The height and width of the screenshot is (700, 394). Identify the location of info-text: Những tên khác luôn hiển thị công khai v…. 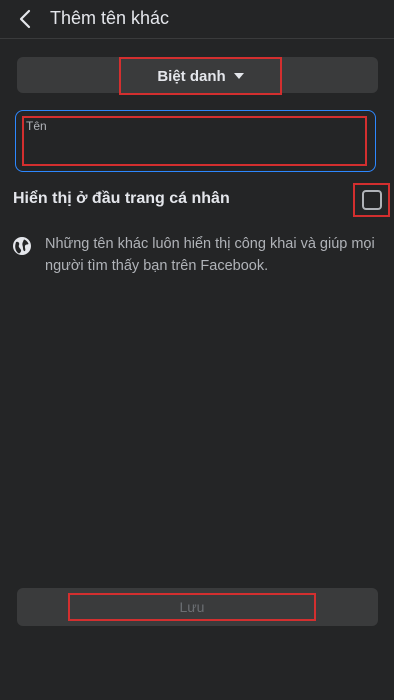
(210, 255).